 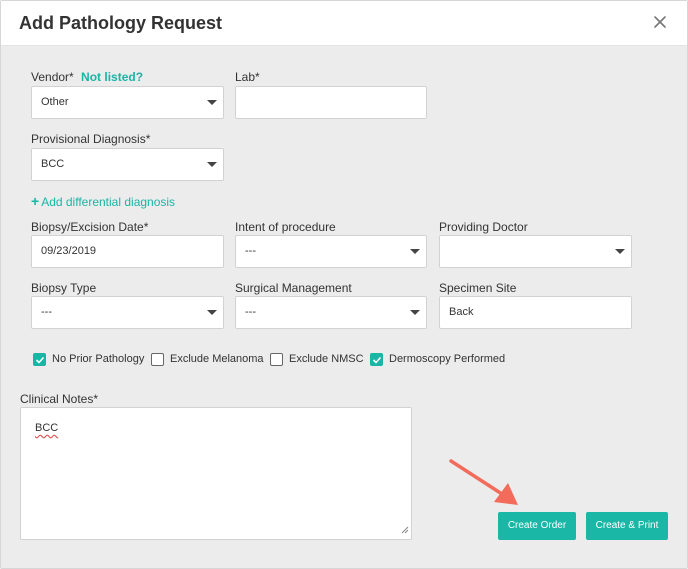 I want to click on vendor-select: Other, so click(x=127, y=102).